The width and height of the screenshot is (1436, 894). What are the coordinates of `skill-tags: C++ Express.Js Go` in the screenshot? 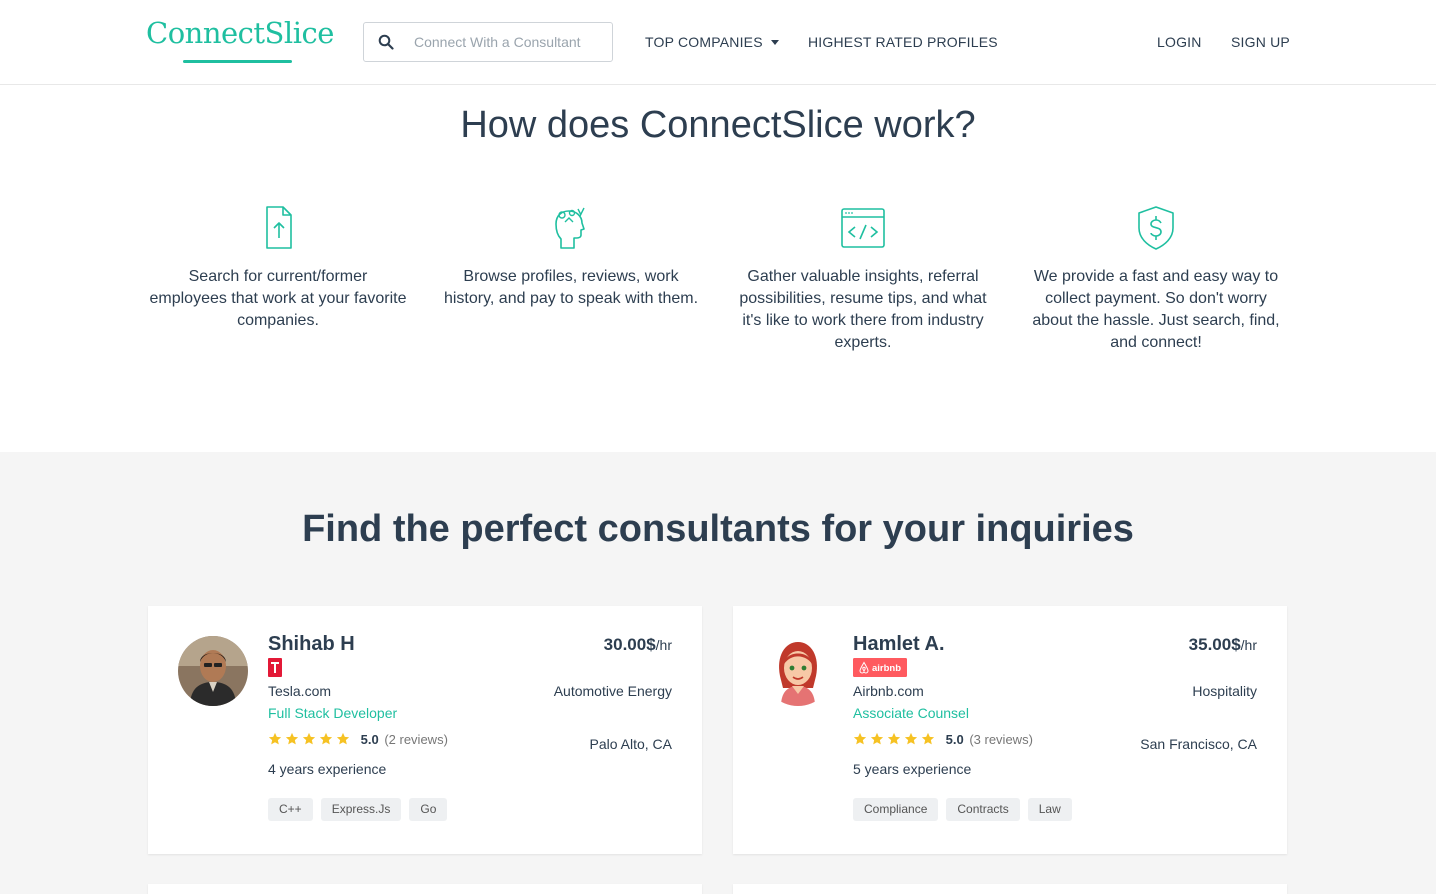 It's located at (361, 809).